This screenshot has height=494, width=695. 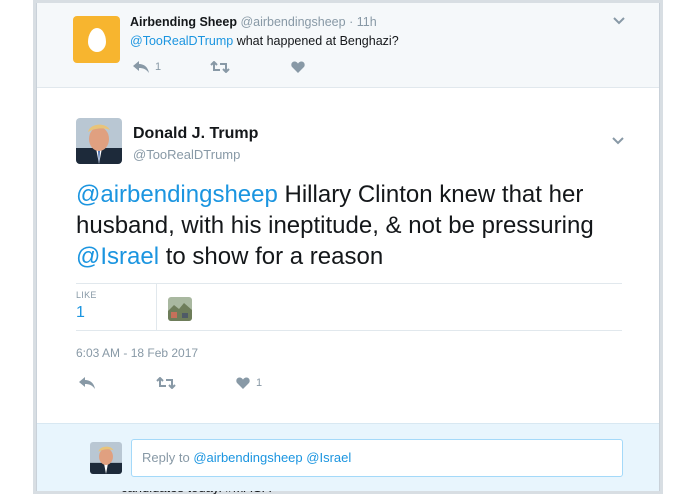 What do you see at coordinates (156, 306) in the screenshot?
I see `stats-separator` at bounding box center [156, 306].